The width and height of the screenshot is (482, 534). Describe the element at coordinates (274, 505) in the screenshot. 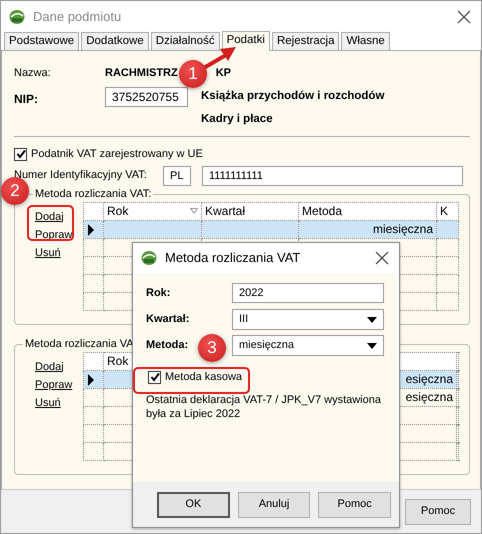

I see `dialog-button: Anuluj` at that location.